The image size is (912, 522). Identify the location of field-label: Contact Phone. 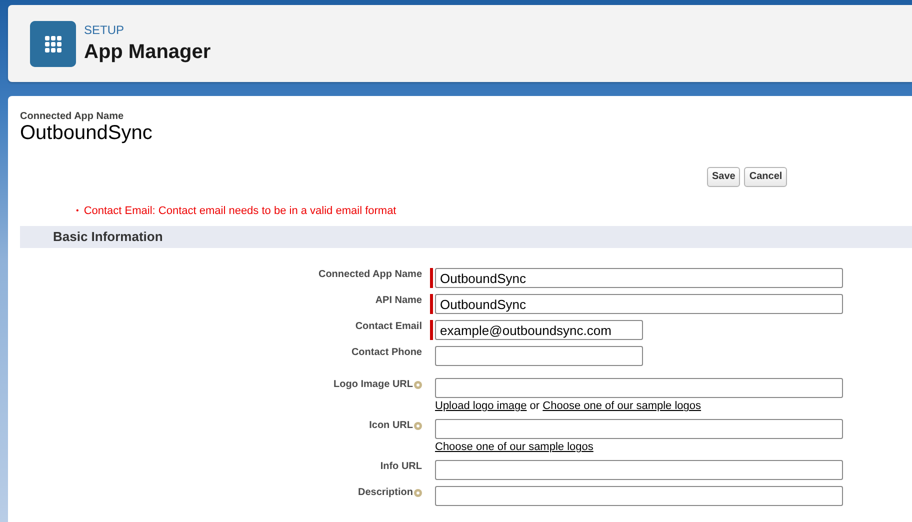
(386, 352).